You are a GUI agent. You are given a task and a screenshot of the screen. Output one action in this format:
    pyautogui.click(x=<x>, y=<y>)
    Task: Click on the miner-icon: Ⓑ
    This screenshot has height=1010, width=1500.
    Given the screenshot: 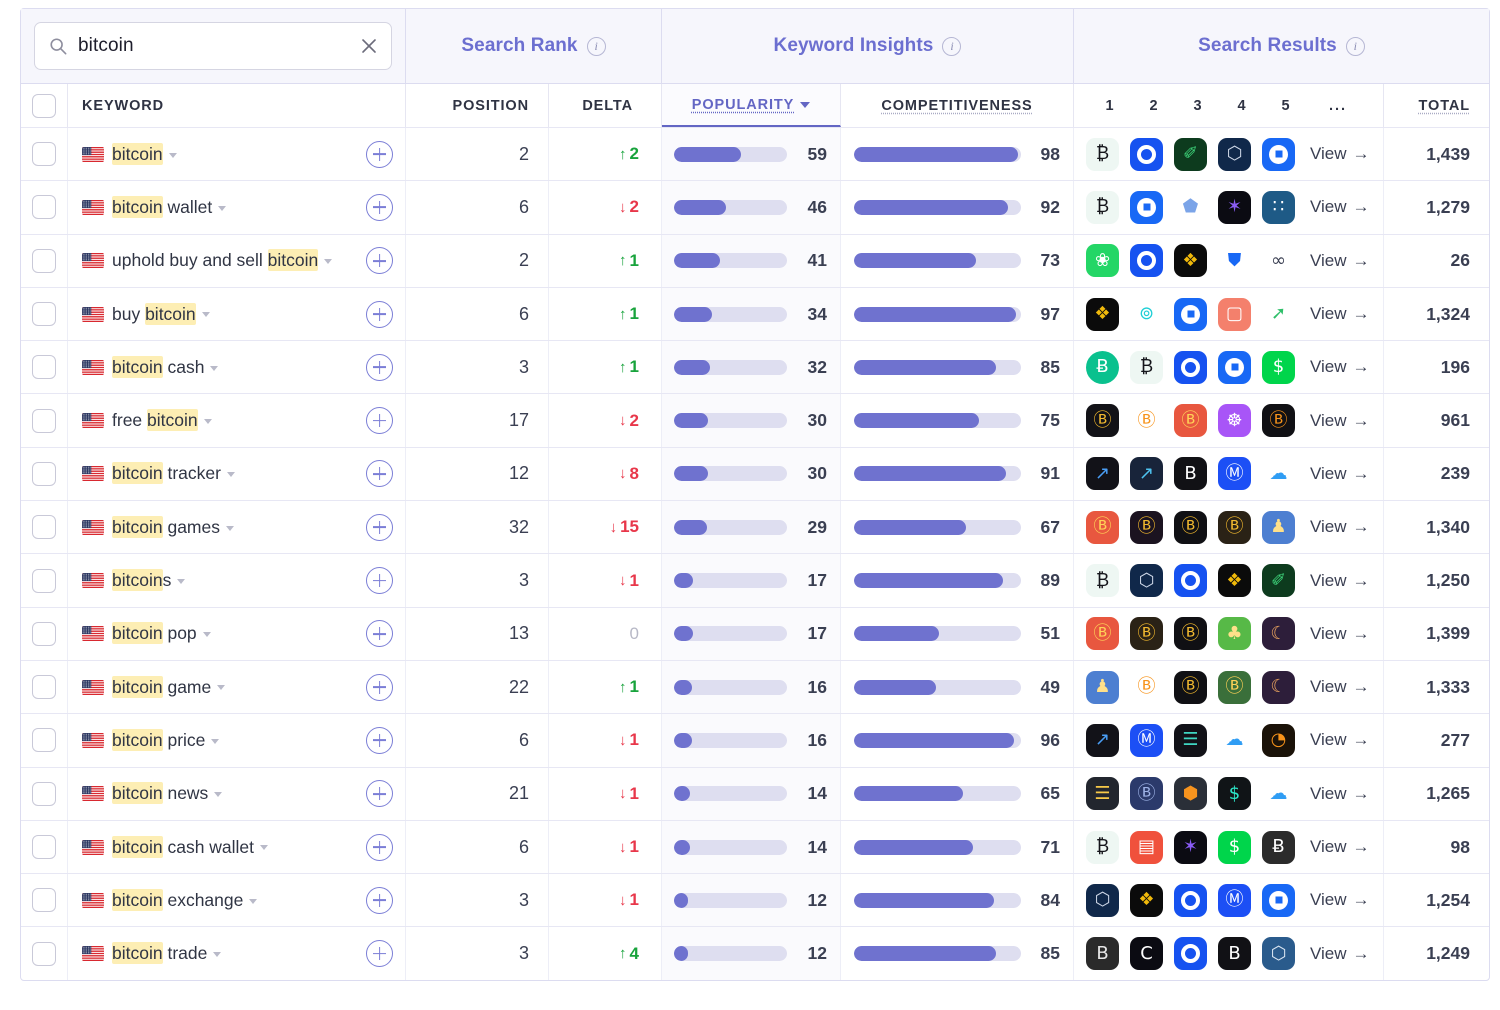 What is the action you would take?
    pyautogui.click(x=1234, y=527)
    